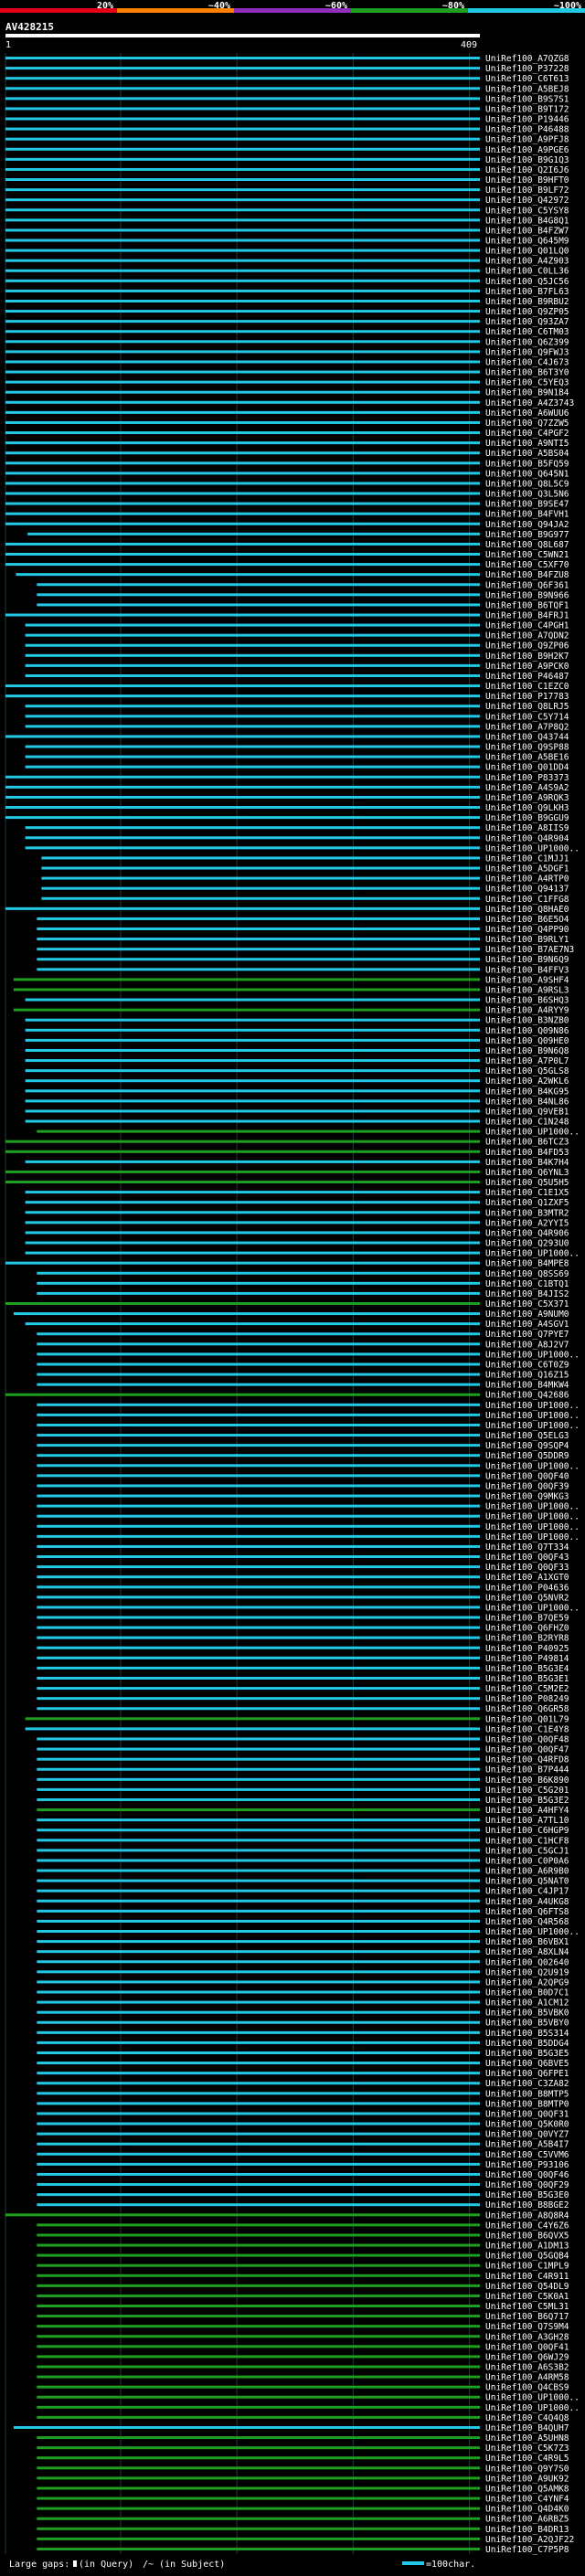 Image resolution: width=585 pixels, height=2576 pixels. Describe the element at coordinates (527, 1041) in the screenshot. I see `hit-label: UniRef100_Q09HE0` at that location.